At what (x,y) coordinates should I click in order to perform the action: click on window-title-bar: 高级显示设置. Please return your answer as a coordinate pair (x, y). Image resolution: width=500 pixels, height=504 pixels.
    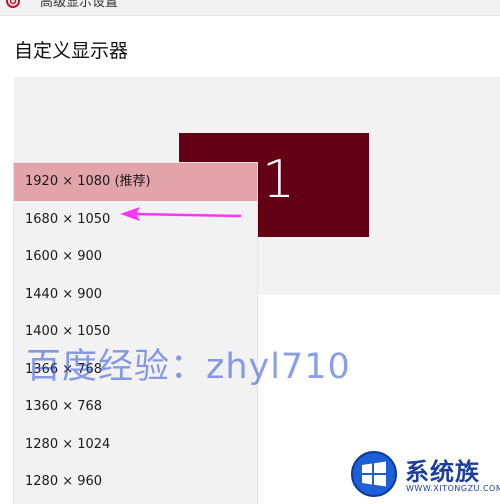
    Looking at the image, I should click on (250, 8).